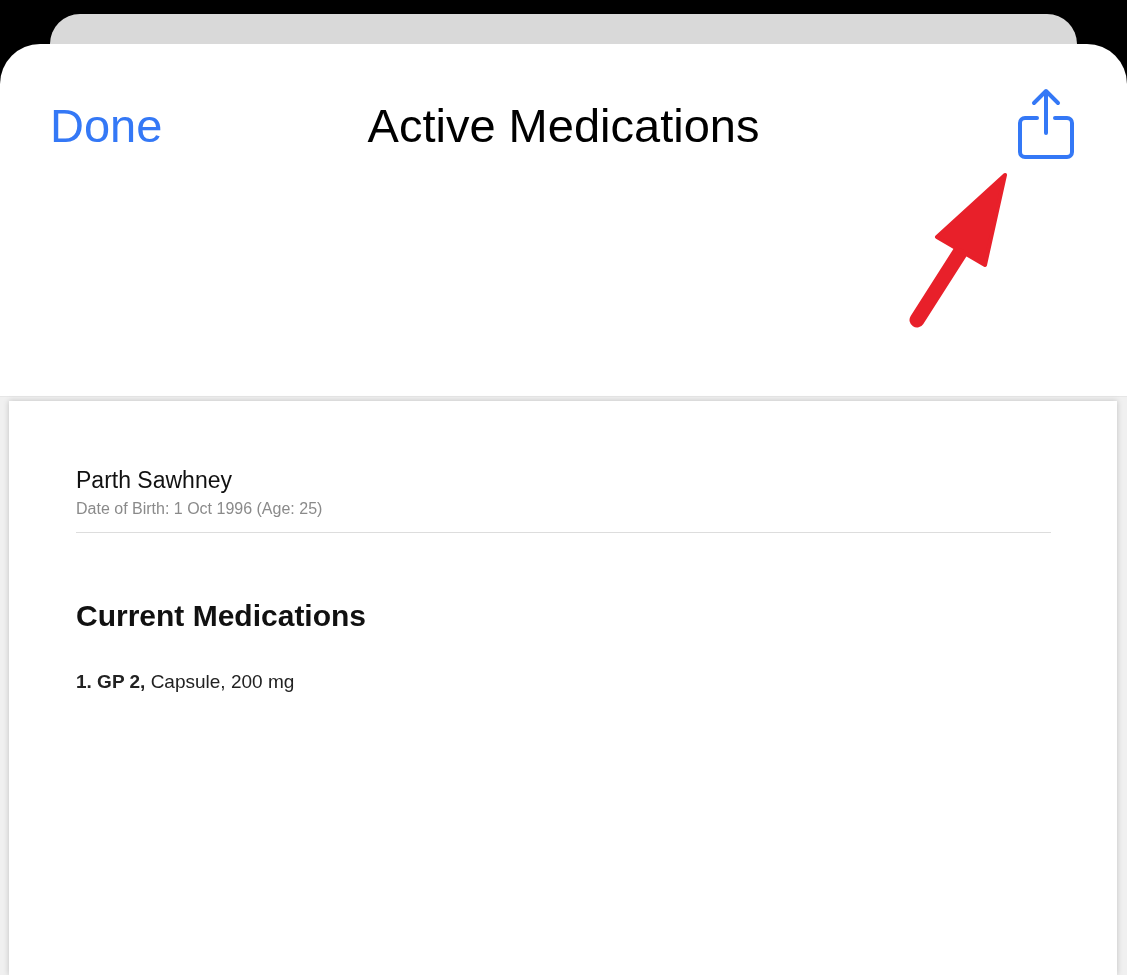 The image size is (1127, 975). Describe the element at coordinates (154, 480) in the screenshot. I see `patient-name: Parth Sawhney` at that location.